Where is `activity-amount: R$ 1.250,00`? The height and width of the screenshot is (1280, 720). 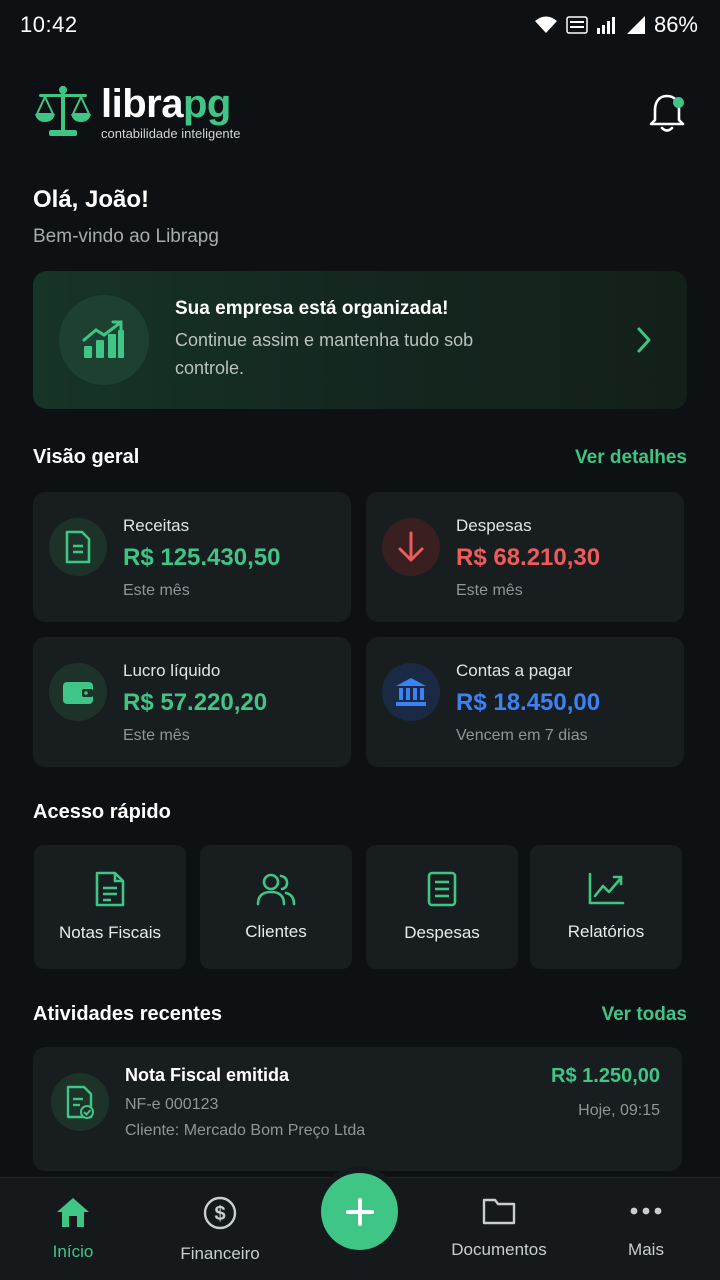 activity-amount: R$ 1.250,00 is located at coordinates (605, 1076).